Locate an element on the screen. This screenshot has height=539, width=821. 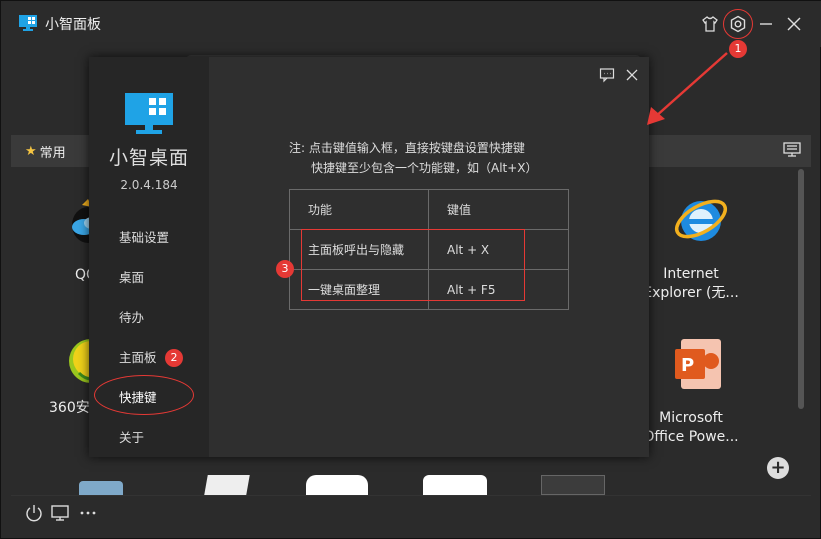
power-icon is located at coordinates (34, 513).